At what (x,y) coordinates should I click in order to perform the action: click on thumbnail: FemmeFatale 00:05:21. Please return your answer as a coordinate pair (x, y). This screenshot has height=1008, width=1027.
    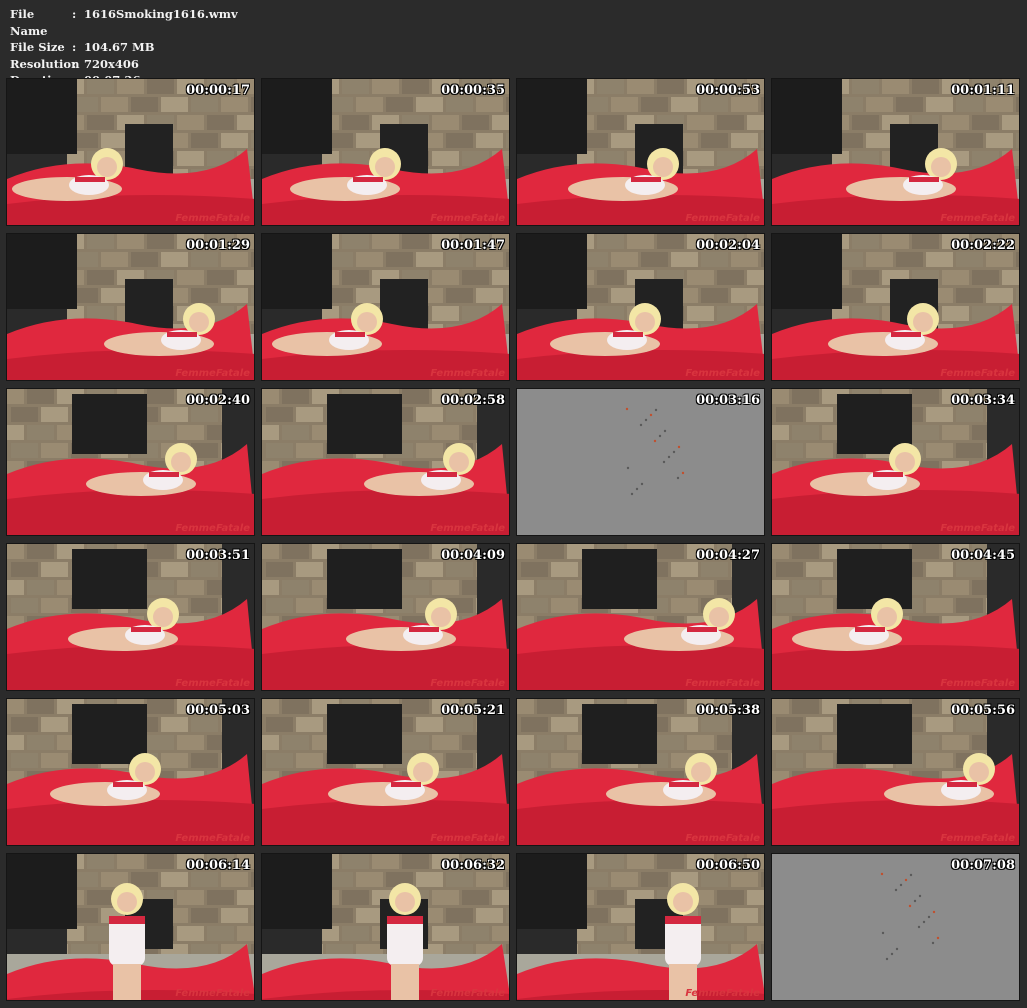
    Looking at the image, I should click on (385, 772).